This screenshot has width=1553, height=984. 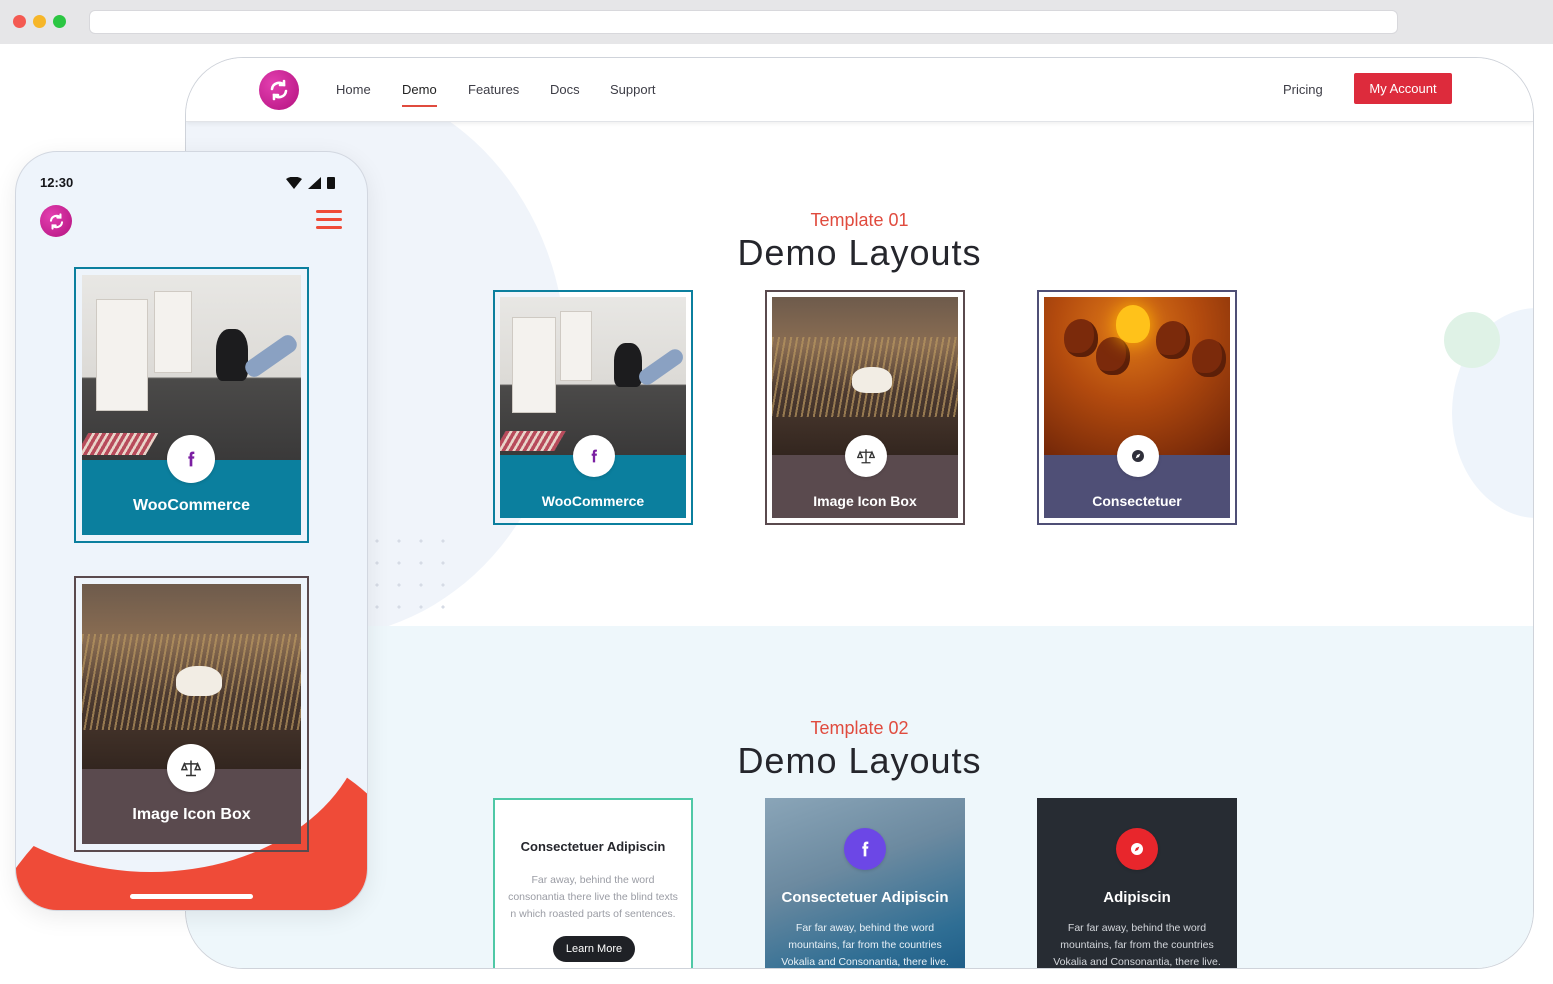 I want to click on learn-more-button: Learn More, so click(x=594, y=949).